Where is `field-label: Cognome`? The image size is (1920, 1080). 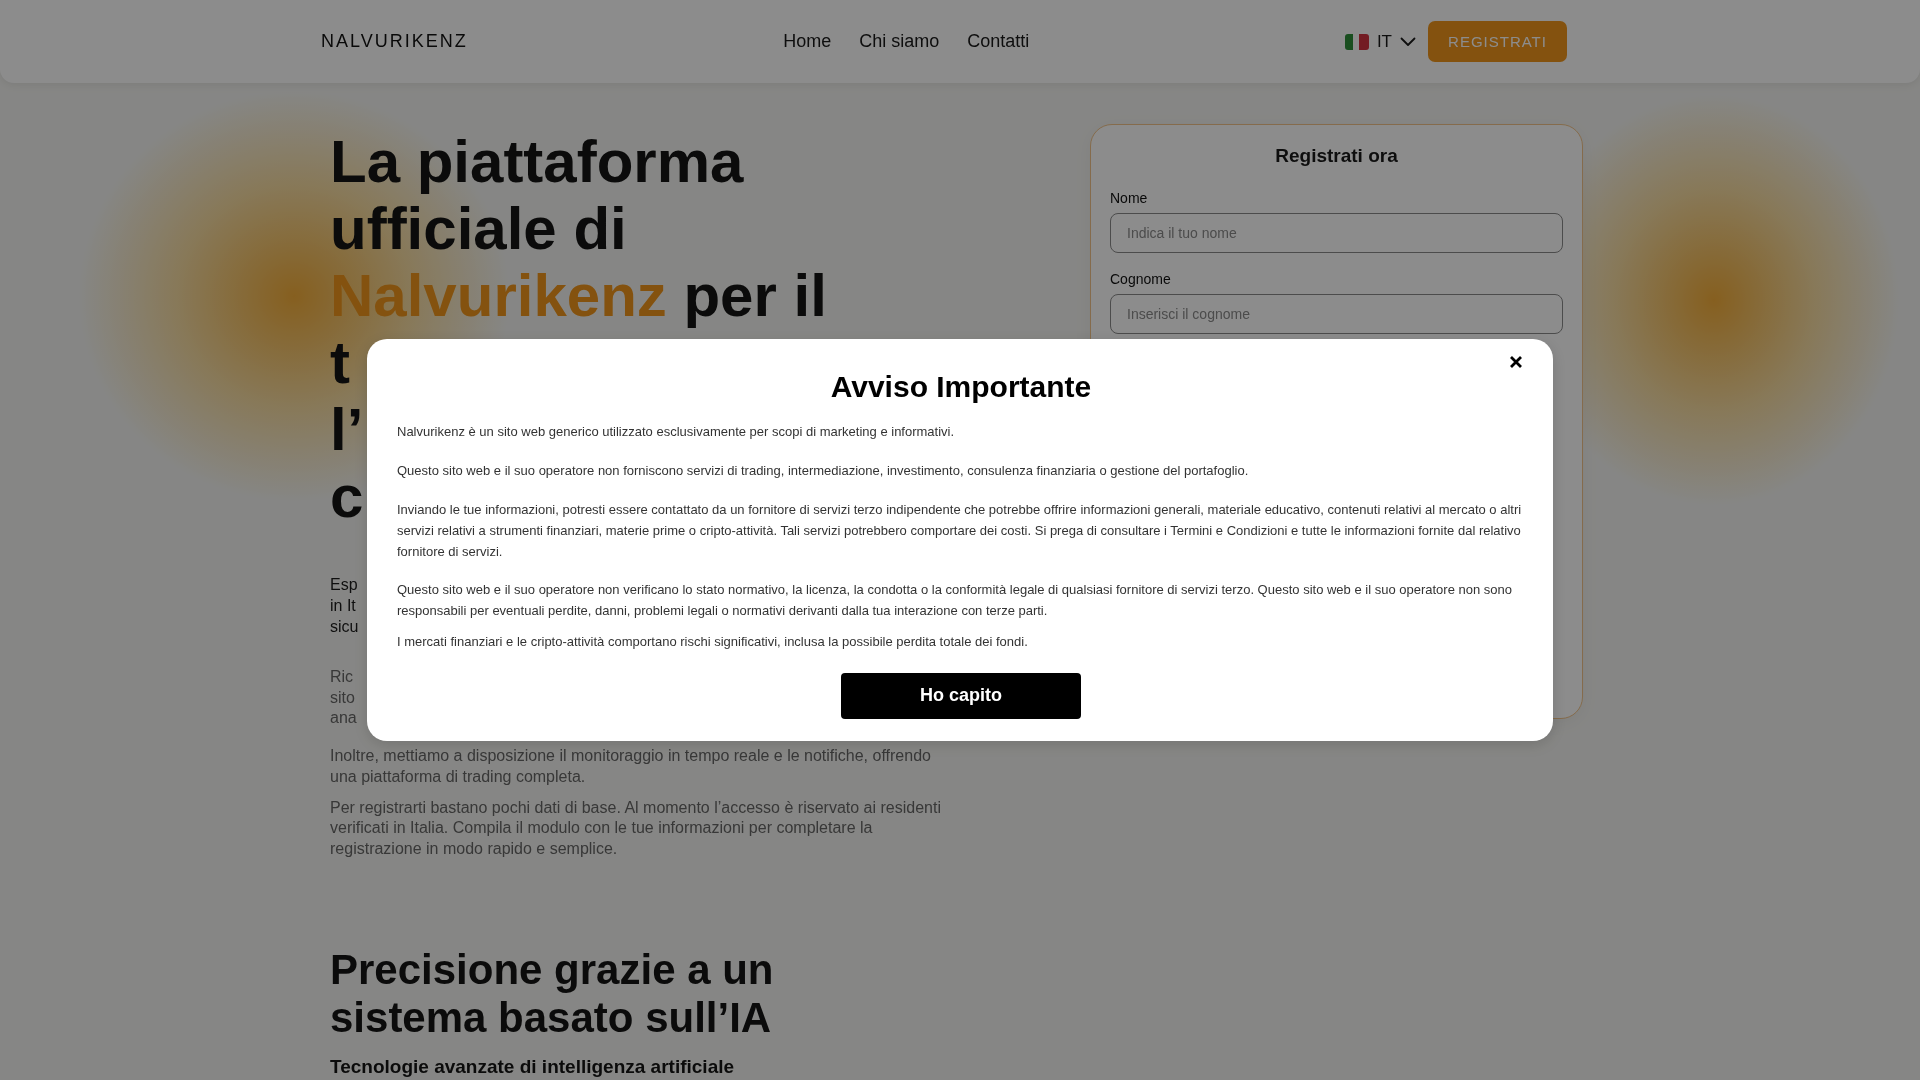
field-label: Cognome is located at coordinates (1140, 279).